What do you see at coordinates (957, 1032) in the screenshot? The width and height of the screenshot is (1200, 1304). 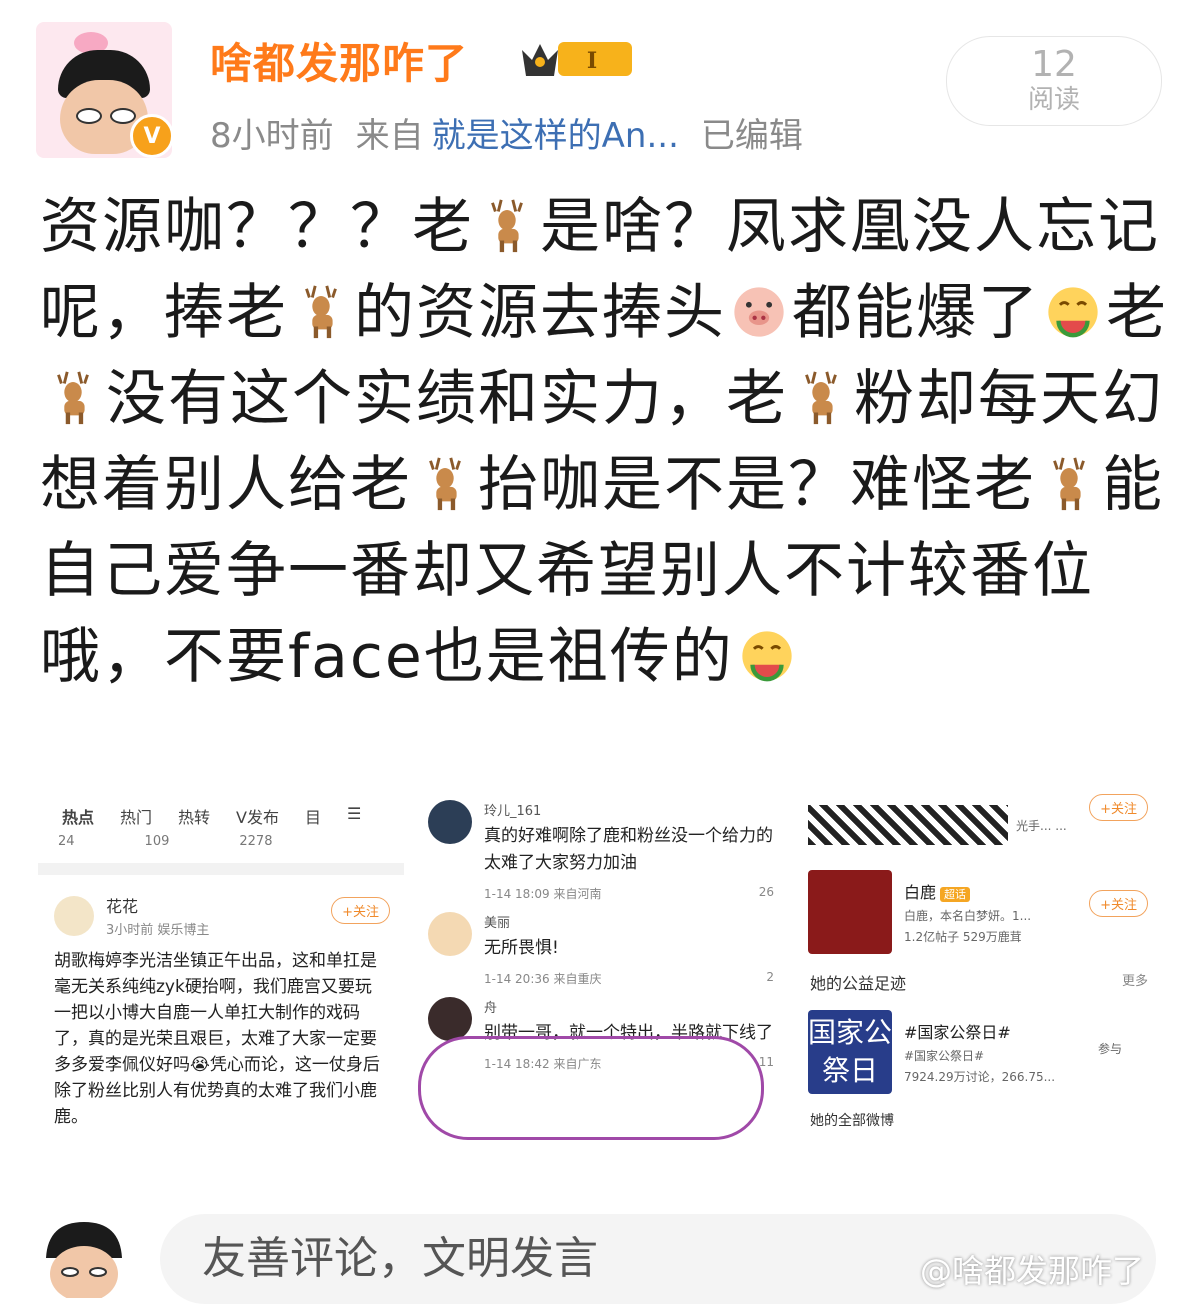 I see `topic-title: #国家公祭日#` at bounding box center [957, 1032].